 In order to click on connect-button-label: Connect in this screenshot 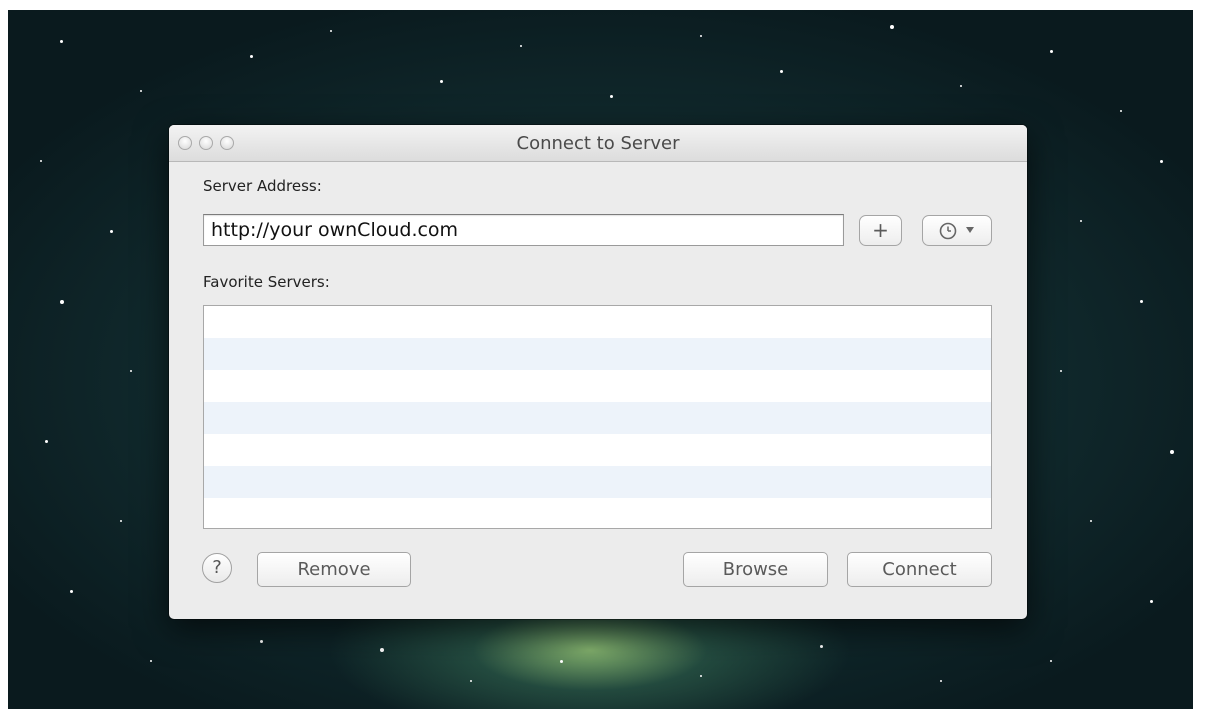, I will do `click(919, 569)`.